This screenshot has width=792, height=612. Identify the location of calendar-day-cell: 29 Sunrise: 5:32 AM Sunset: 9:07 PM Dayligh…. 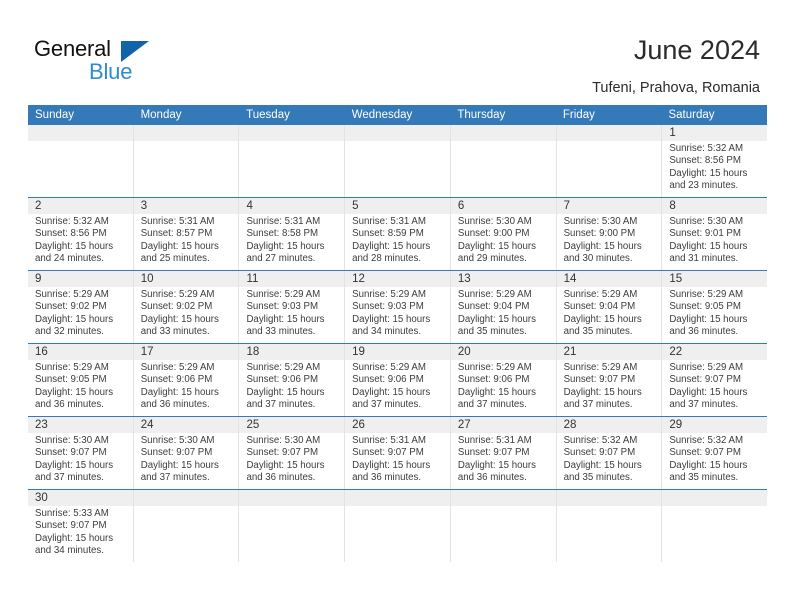
(714, 453).